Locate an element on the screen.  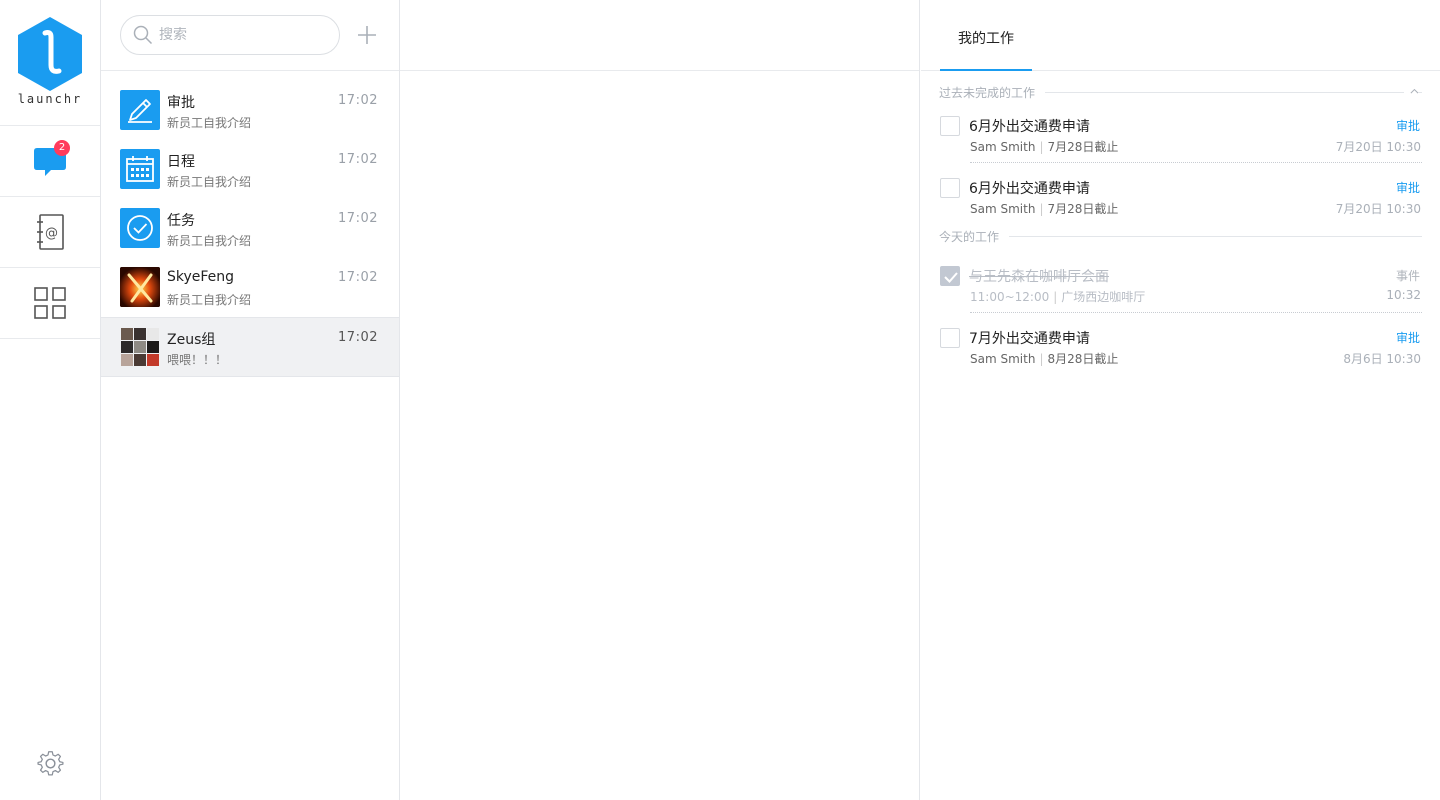
conversation-name: Zeus组 is located at coordinates (191, 340).